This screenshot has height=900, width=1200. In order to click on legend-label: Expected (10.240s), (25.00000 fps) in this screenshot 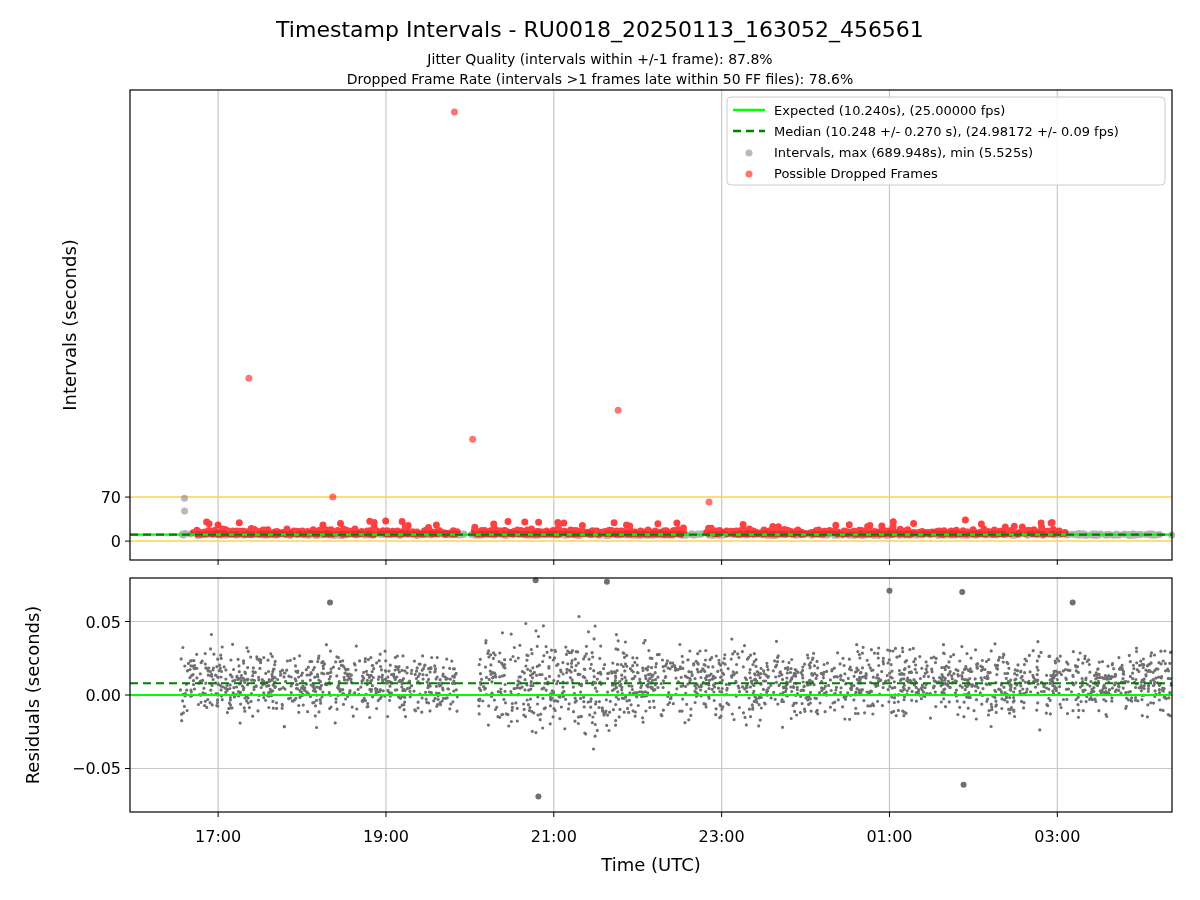, I will do `click(890, 110)`.